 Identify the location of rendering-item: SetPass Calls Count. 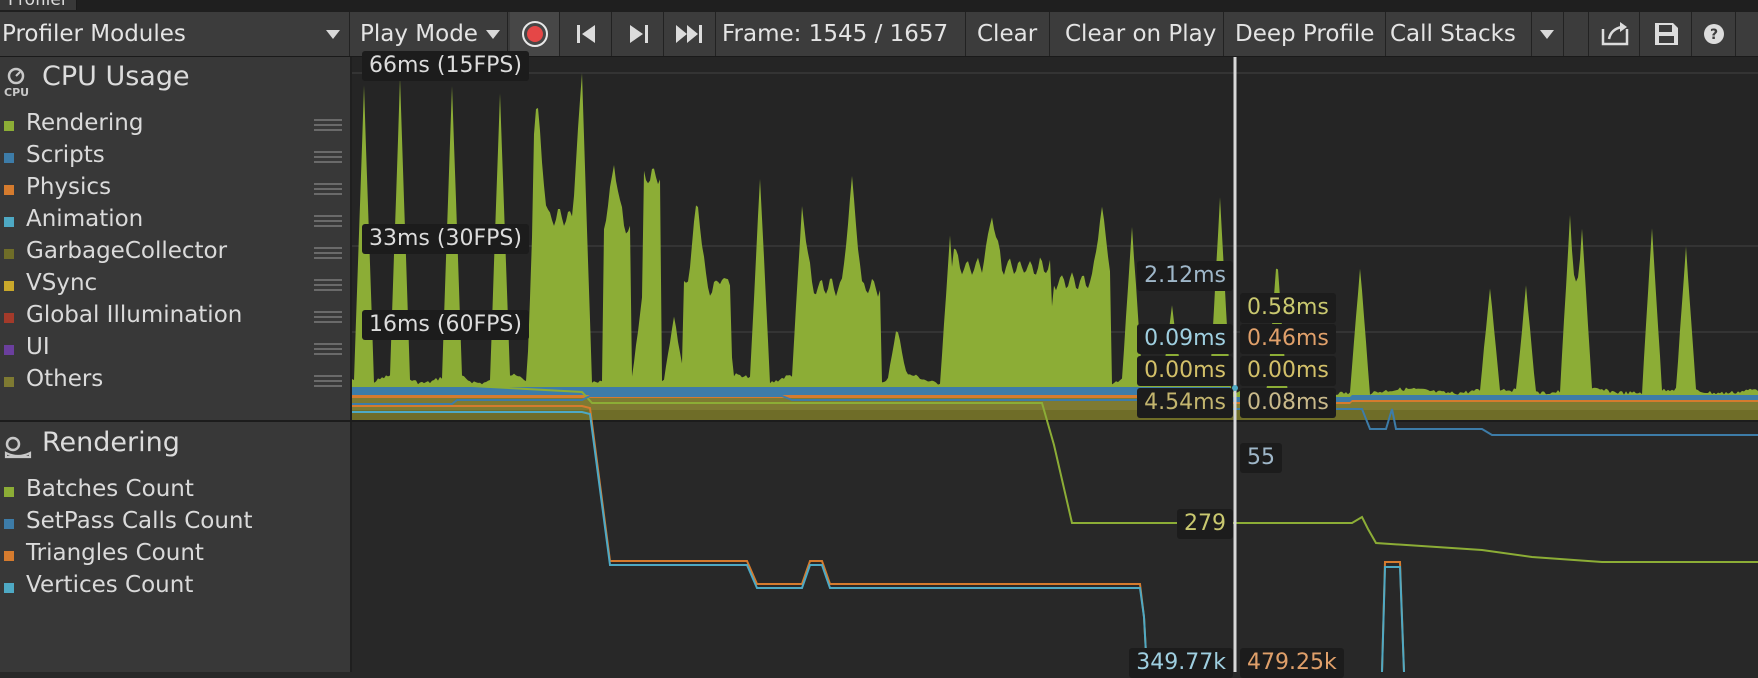
(175, 523).